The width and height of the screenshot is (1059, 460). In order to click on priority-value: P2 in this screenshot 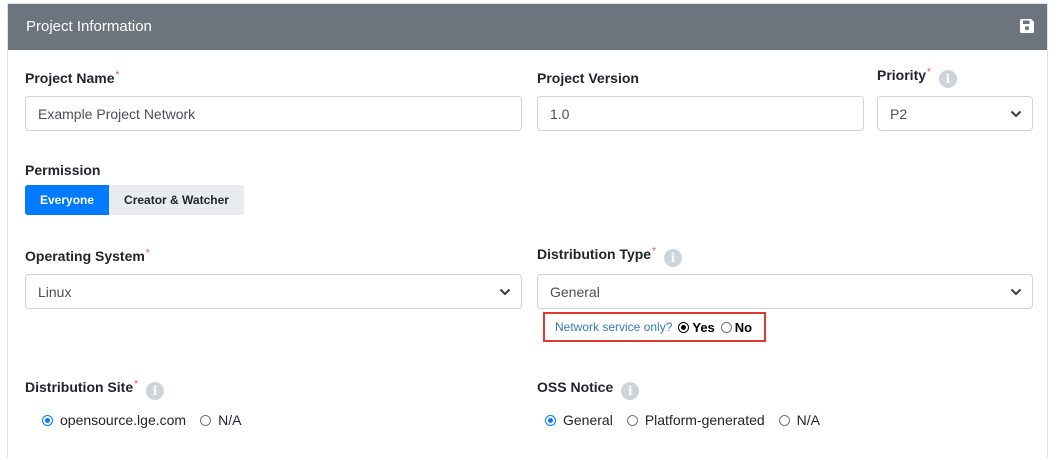, I will do `click(899, 114)`.